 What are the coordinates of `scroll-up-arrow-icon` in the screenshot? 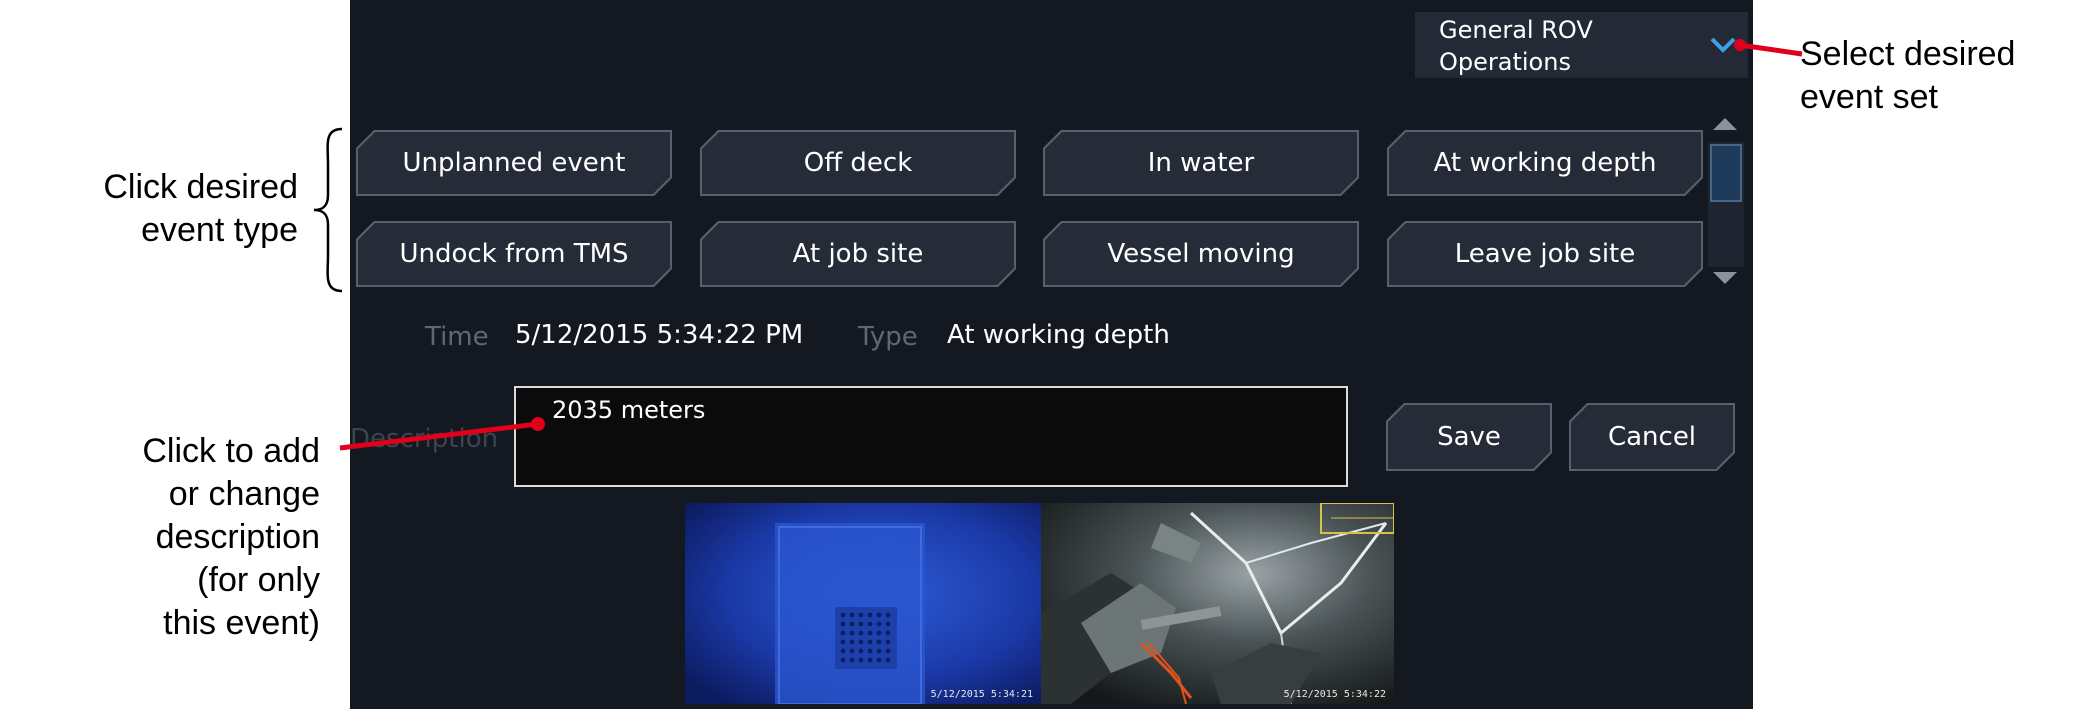 It's located at (1725, 124).